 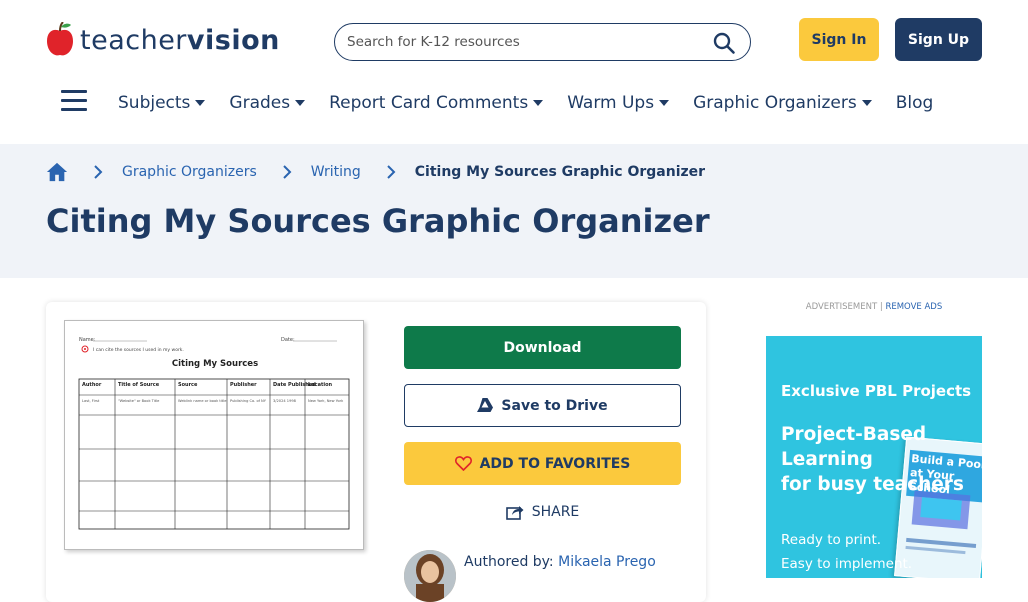 I want to click on breadcrumb-current: Citing My Sources Graphic Organizer, so click(x=560, y=172).